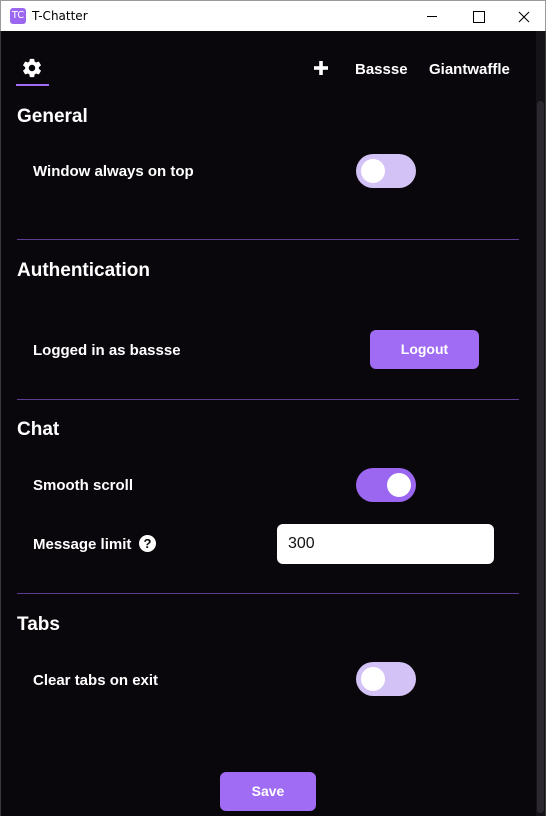  What do you see at coordinates (386, 679) in the screenshot?
I see `clear-tabs-toggle` at bounding box center [386, 679].